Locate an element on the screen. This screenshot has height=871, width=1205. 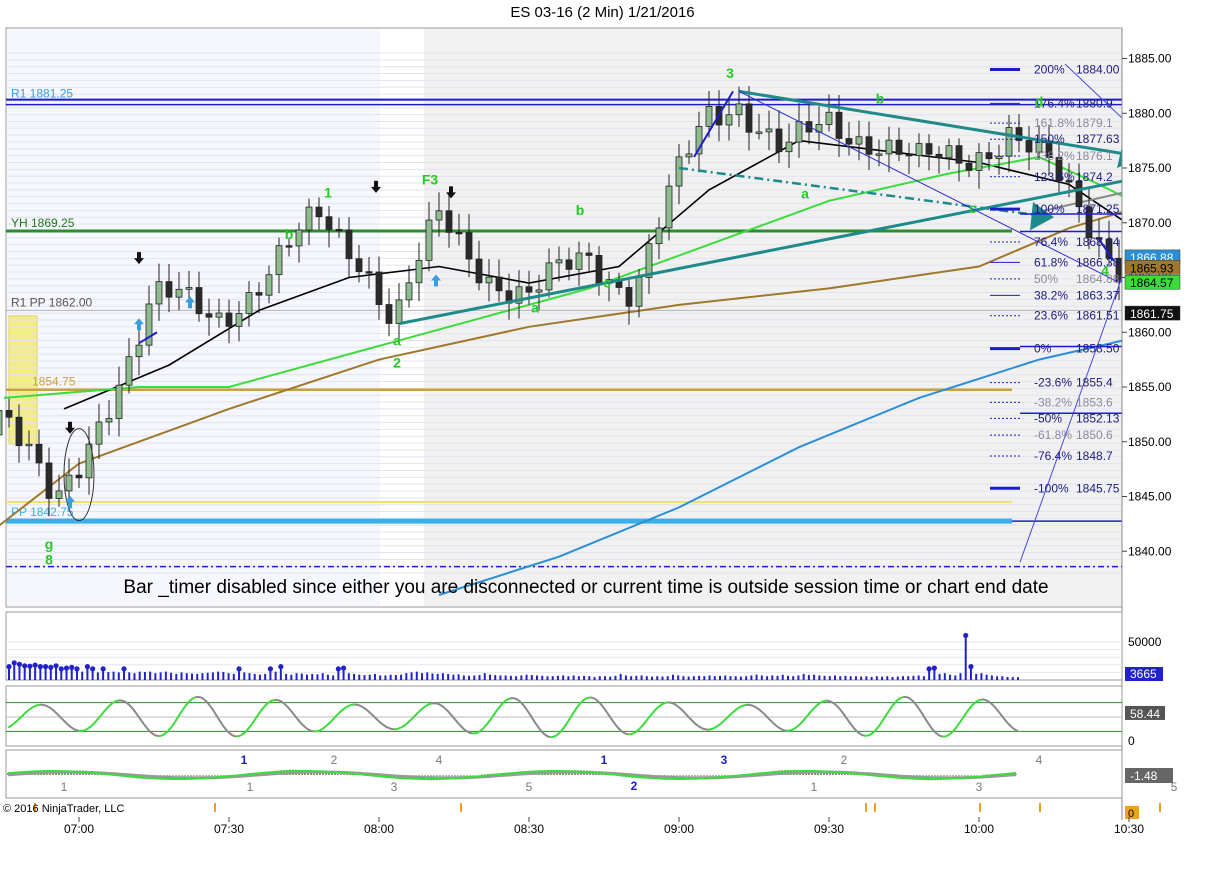
fib-pct: -76.4% is located at coordinates (1053, 456).